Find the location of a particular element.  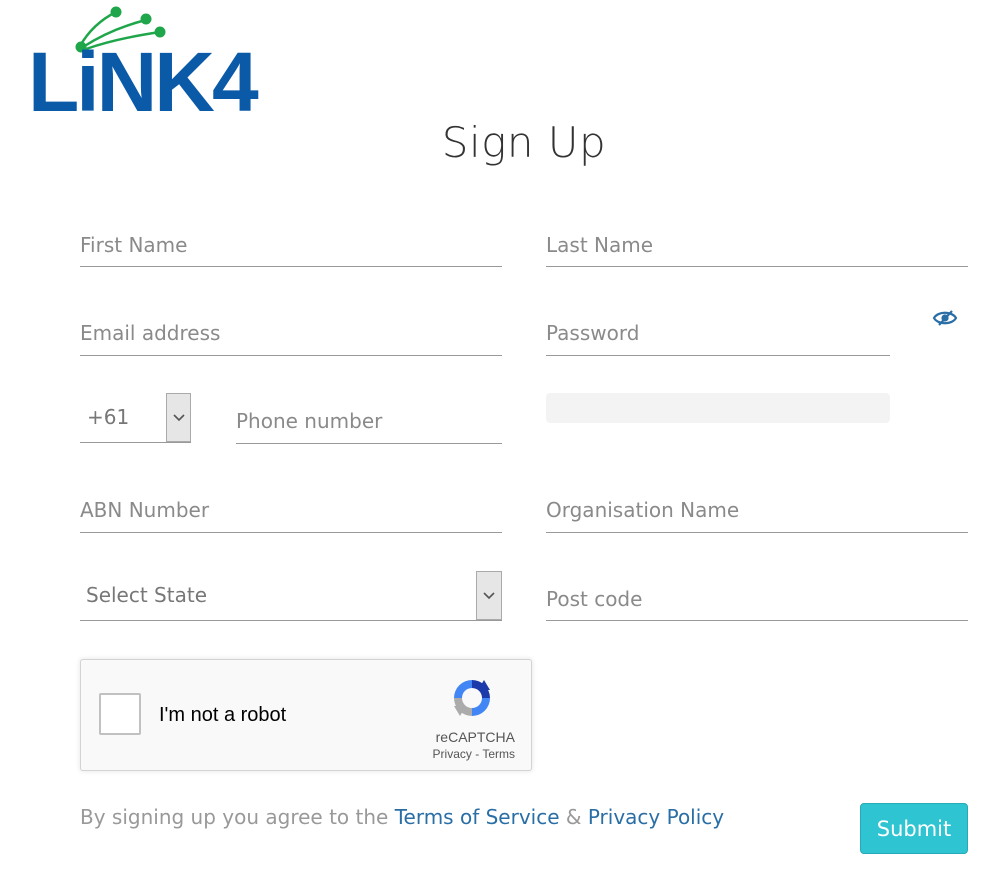

phone-number-input is located at coordinates (369, 421).